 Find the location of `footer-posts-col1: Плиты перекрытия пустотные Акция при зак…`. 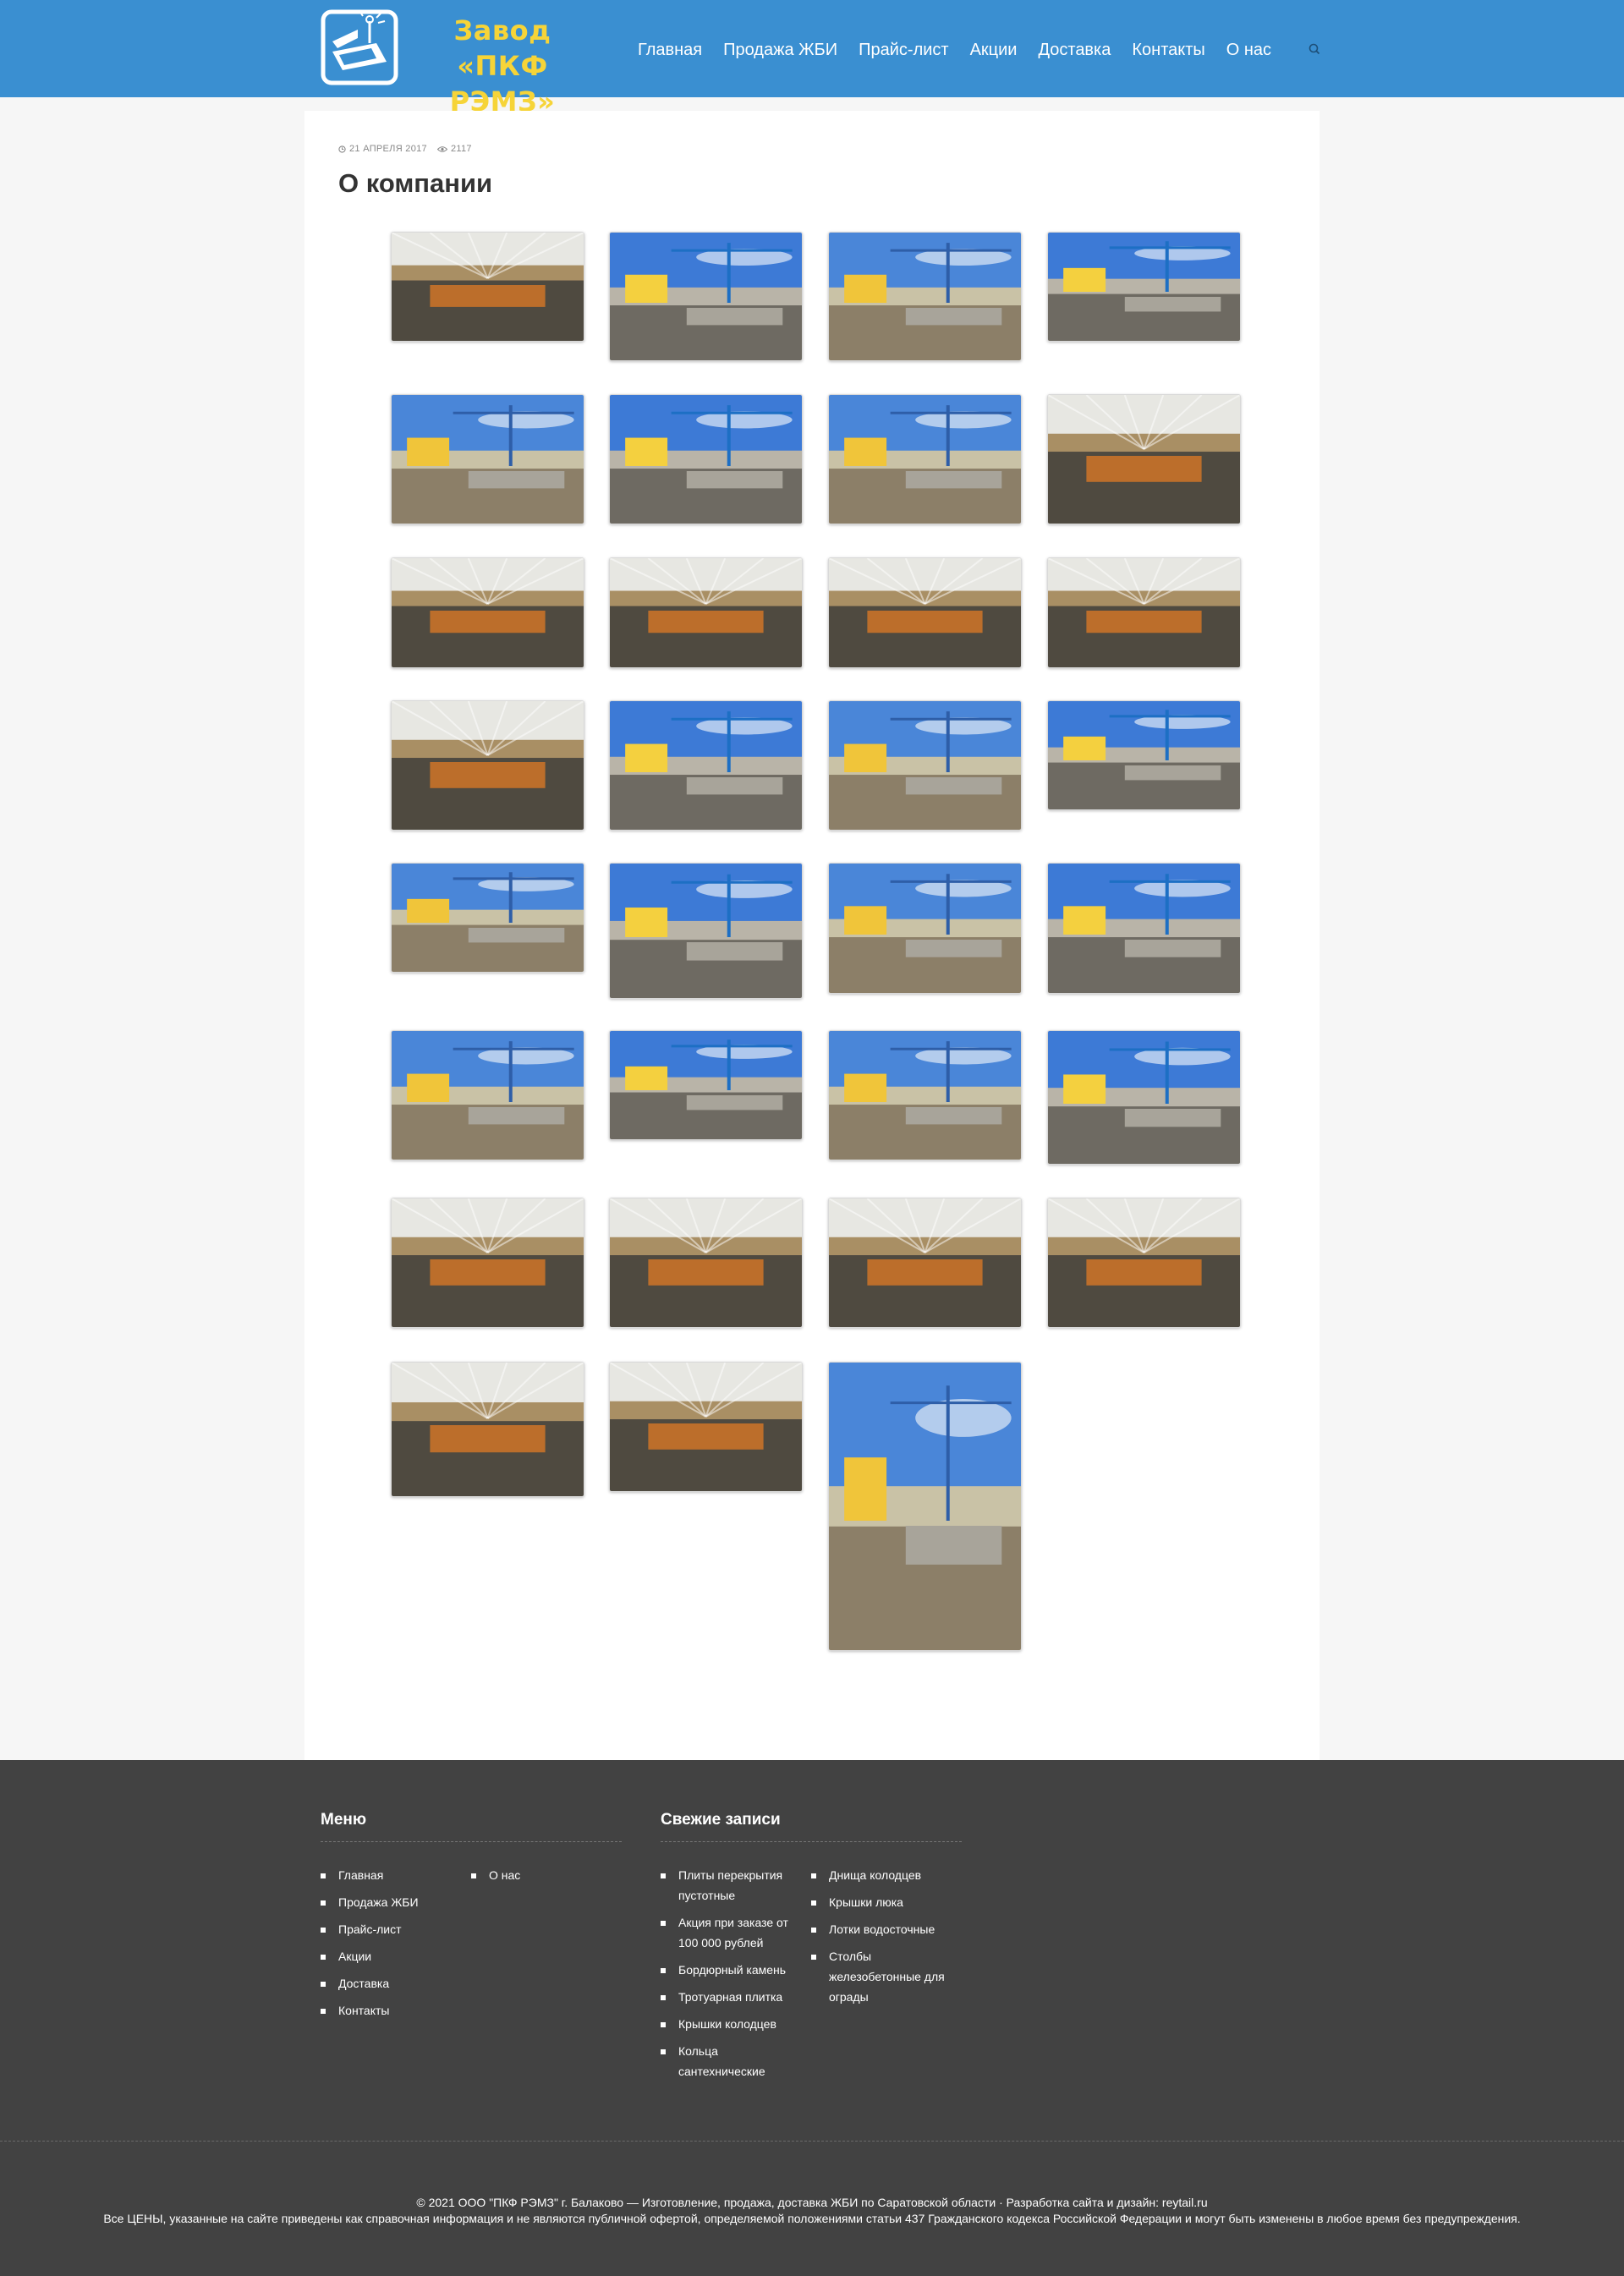

footer-posts-col1: Плиты перекрытия пустотные Акция при зак… is located at coordinates (732, 1976).